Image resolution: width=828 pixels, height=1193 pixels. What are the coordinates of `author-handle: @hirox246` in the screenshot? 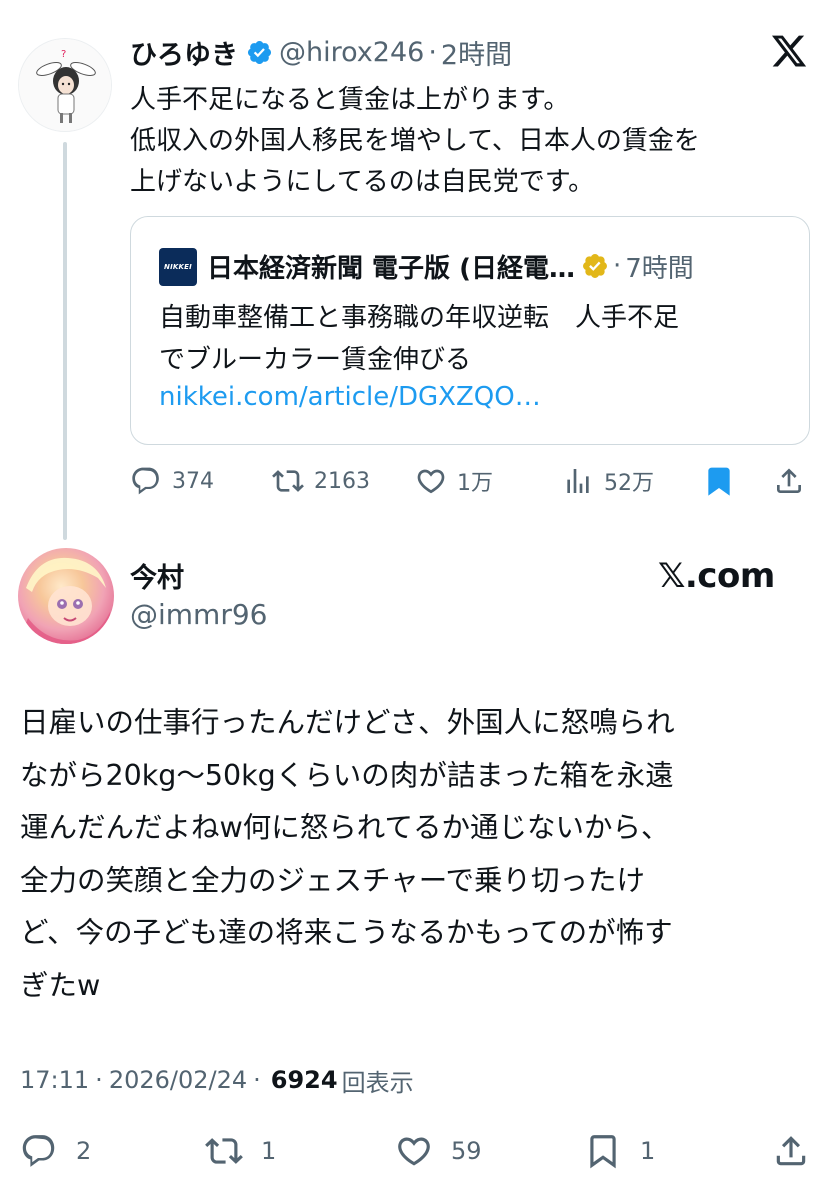 It's located at (351, 52).